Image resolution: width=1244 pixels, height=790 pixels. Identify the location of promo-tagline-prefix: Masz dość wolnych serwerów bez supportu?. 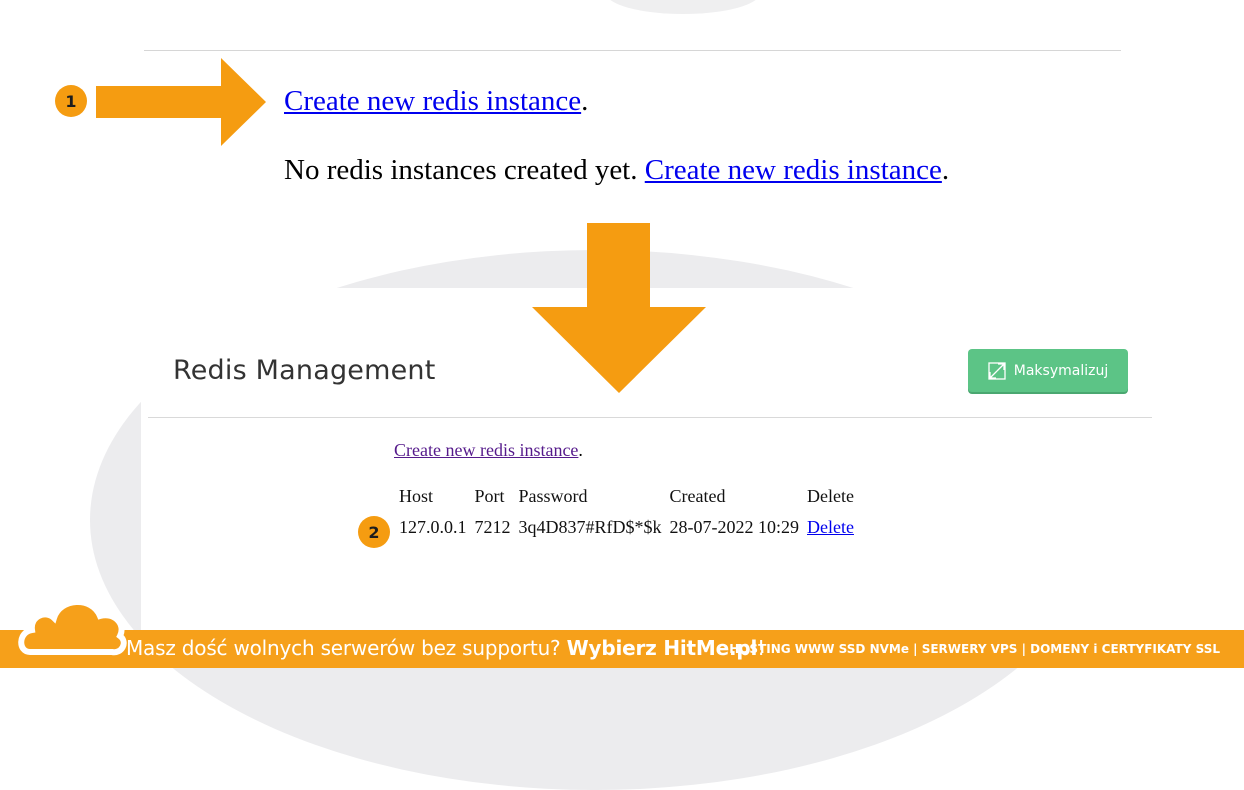
(346, 648).